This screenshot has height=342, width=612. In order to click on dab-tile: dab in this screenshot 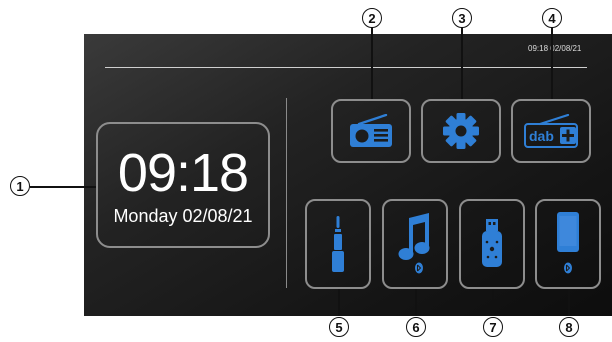, I will do `click(551, 131)`.